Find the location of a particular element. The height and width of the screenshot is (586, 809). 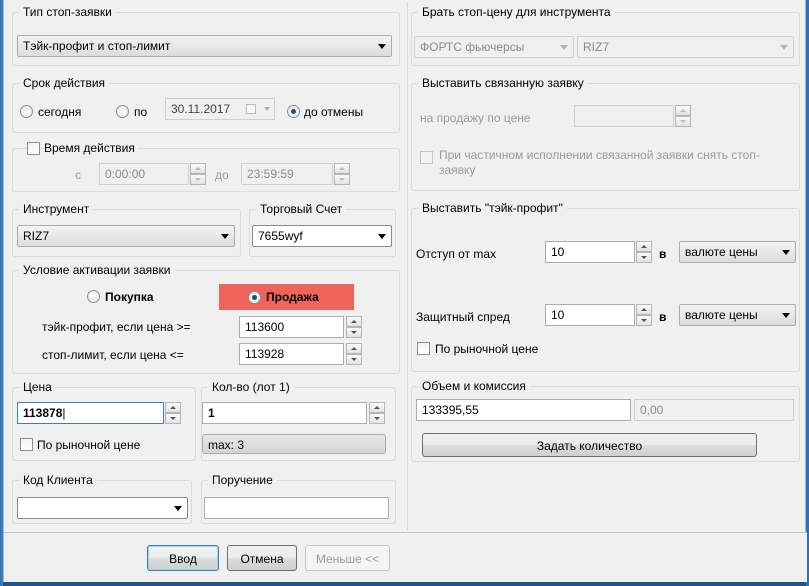

max-quantity-value: max: 3 is located at coordinates (226, 445).